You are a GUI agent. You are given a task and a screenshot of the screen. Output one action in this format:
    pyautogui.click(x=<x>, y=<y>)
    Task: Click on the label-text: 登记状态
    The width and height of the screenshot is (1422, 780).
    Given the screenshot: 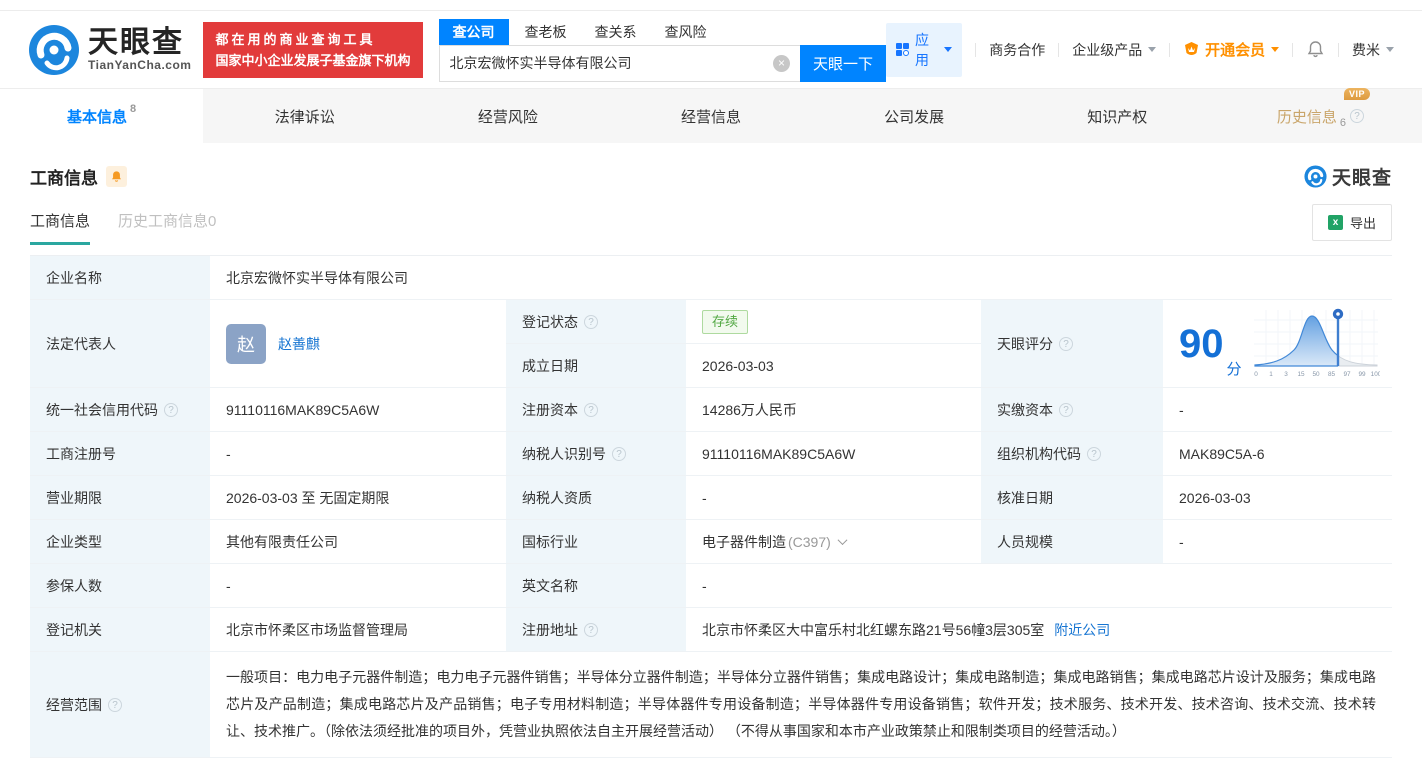 What is the action you would take?
    pyautogui.click(x=550, y=321)
    